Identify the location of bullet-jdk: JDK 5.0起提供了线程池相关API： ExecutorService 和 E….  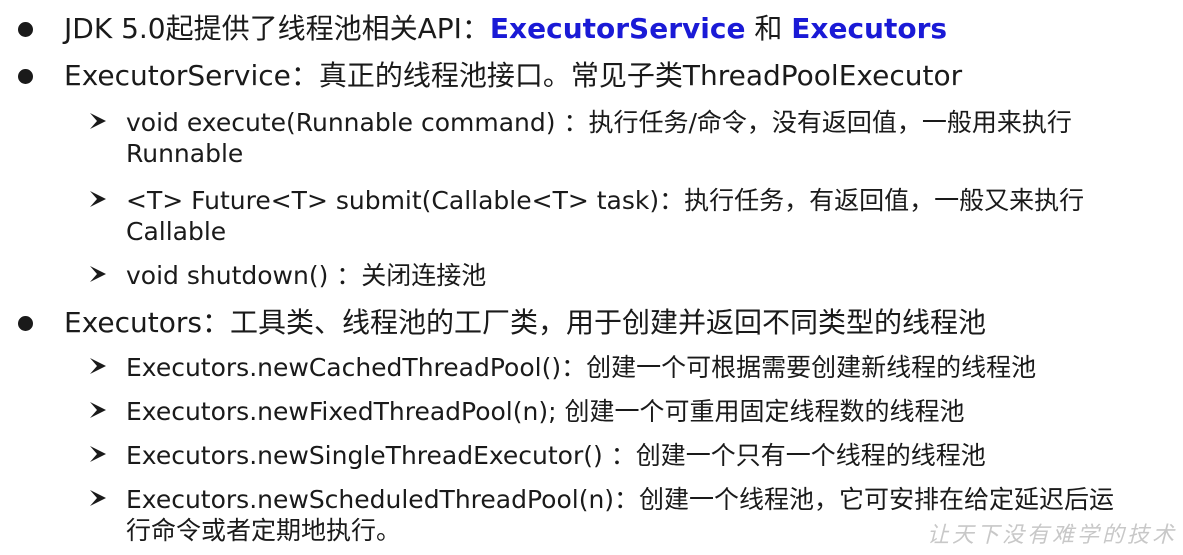
(482, 29).